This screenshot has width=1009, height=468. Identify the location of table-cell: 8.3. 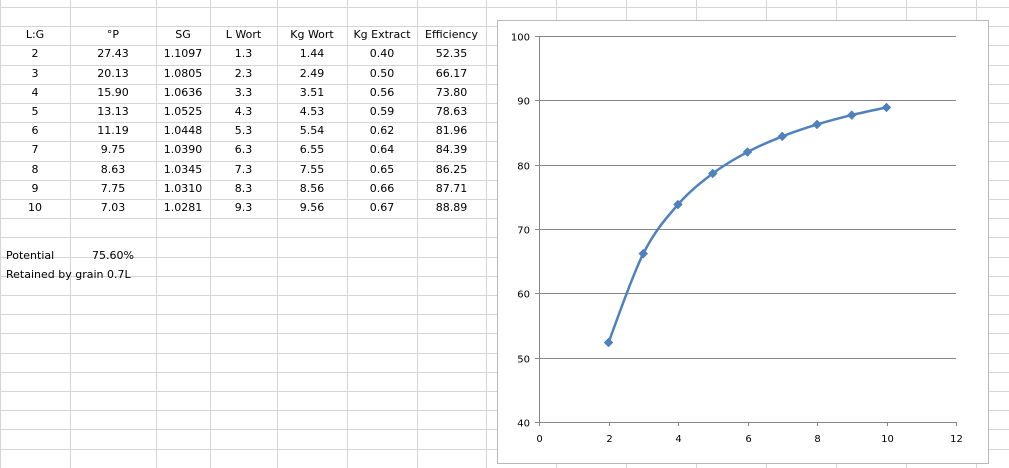
(243, 188).